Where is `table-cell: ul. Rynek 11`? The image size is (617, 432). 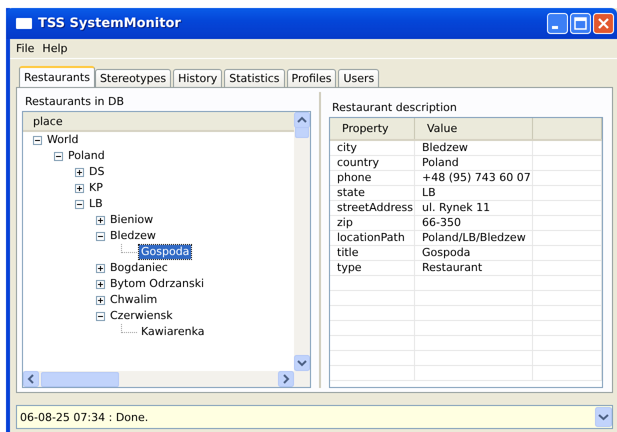 table-cell: ul. Rynek 11 is located at coordinates (456, 207).